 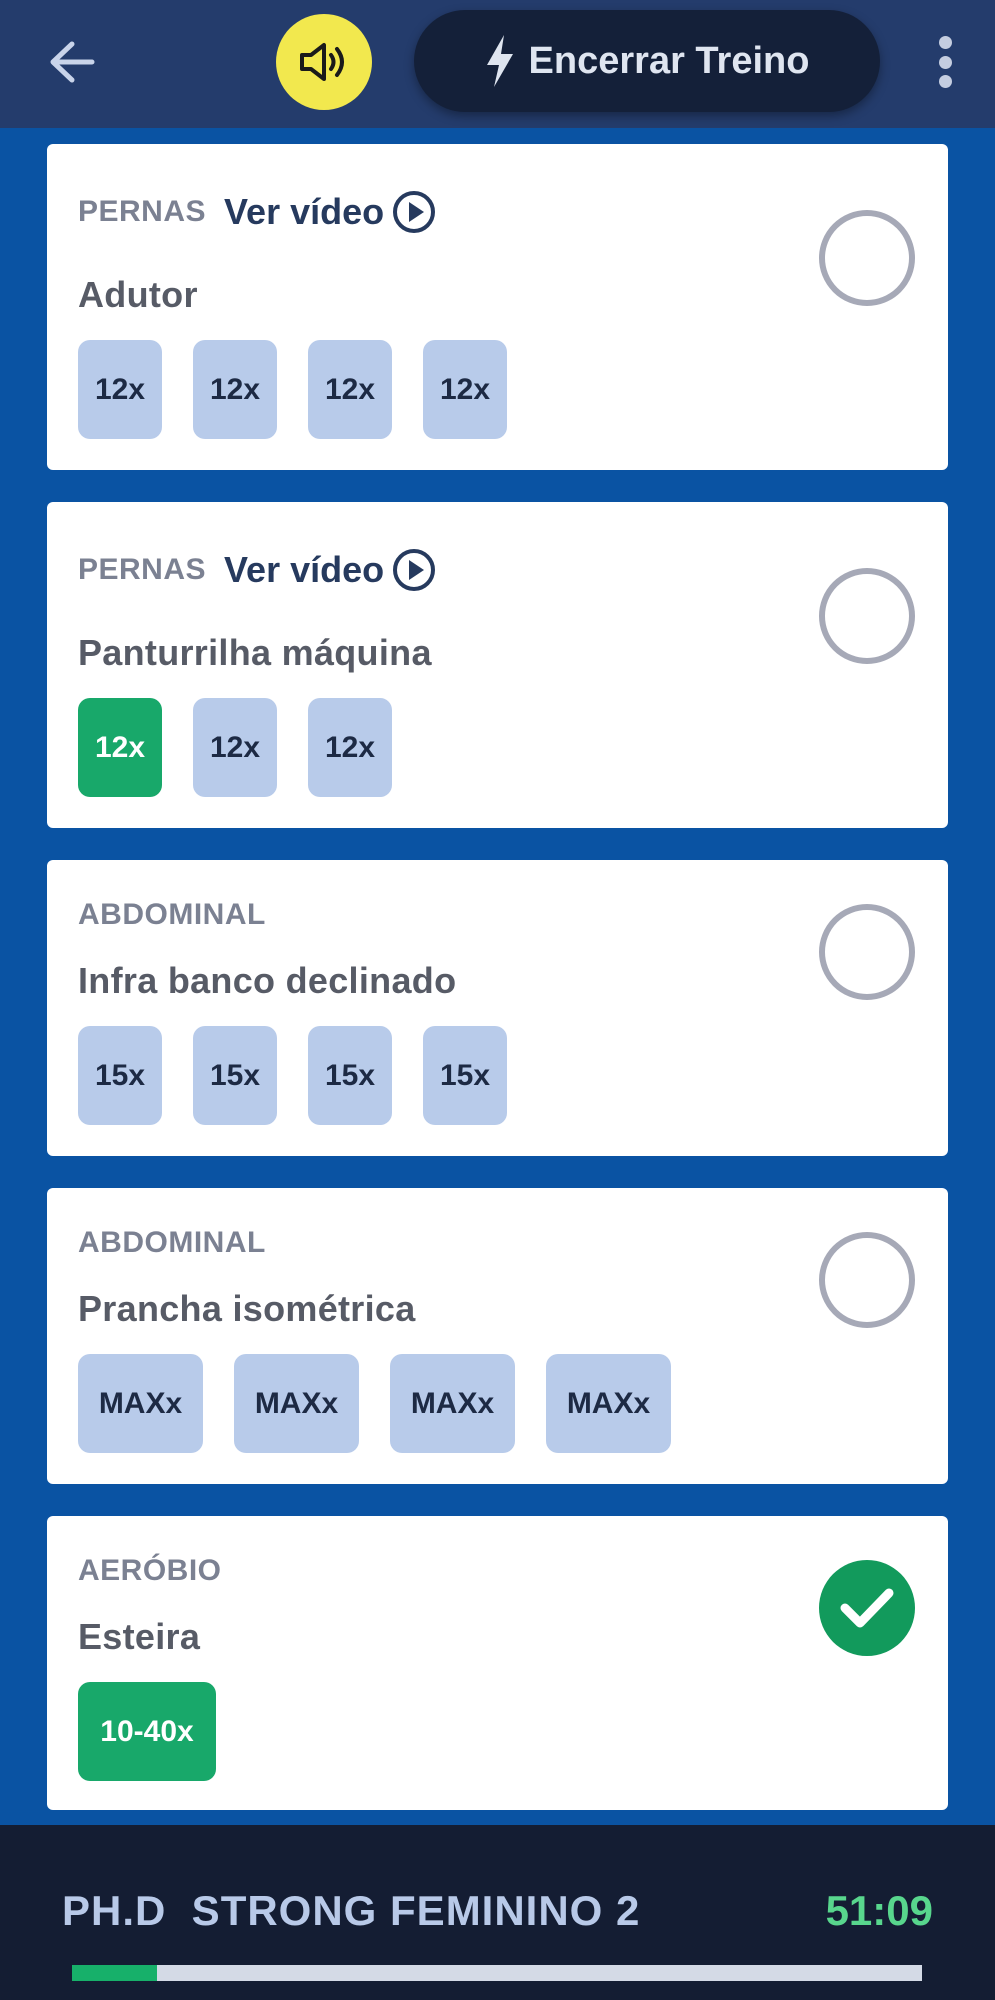 What do you see at coordinates (114, 1973) in the screenshot?
I see `workout-progress-fill` at bounding box center [114, 1973].